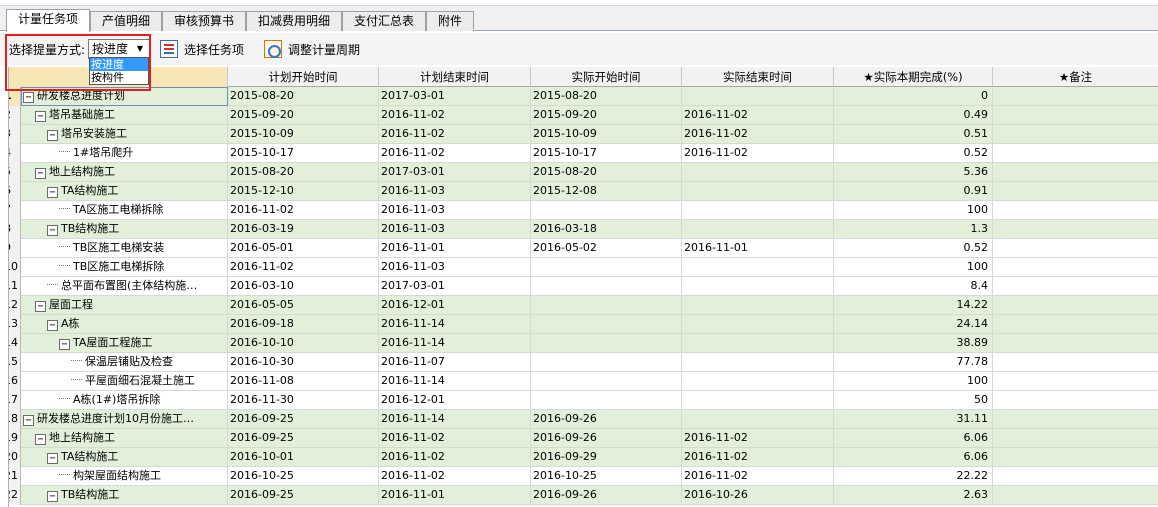  Describe the element at coordinates (202, 49) in the screenshot. I see `select-task-button: 选择任务项` at that location.